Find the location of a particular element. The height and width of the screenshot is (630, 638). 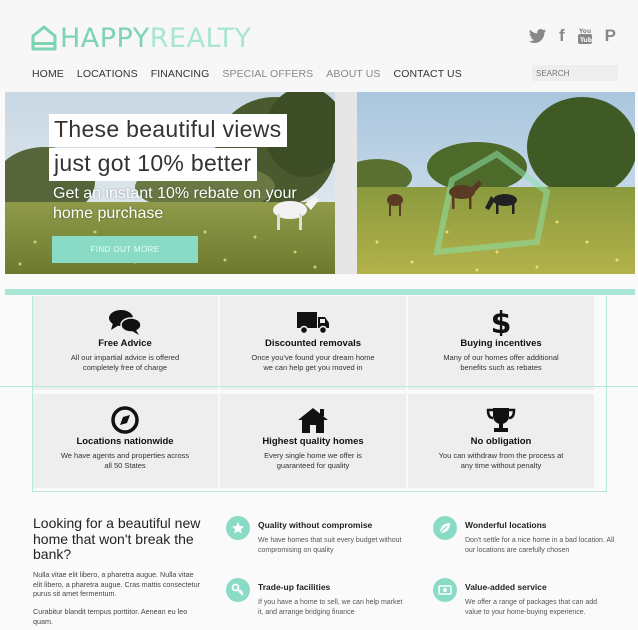

nav-financing: FINANCING is located at coordinates (180, 74).